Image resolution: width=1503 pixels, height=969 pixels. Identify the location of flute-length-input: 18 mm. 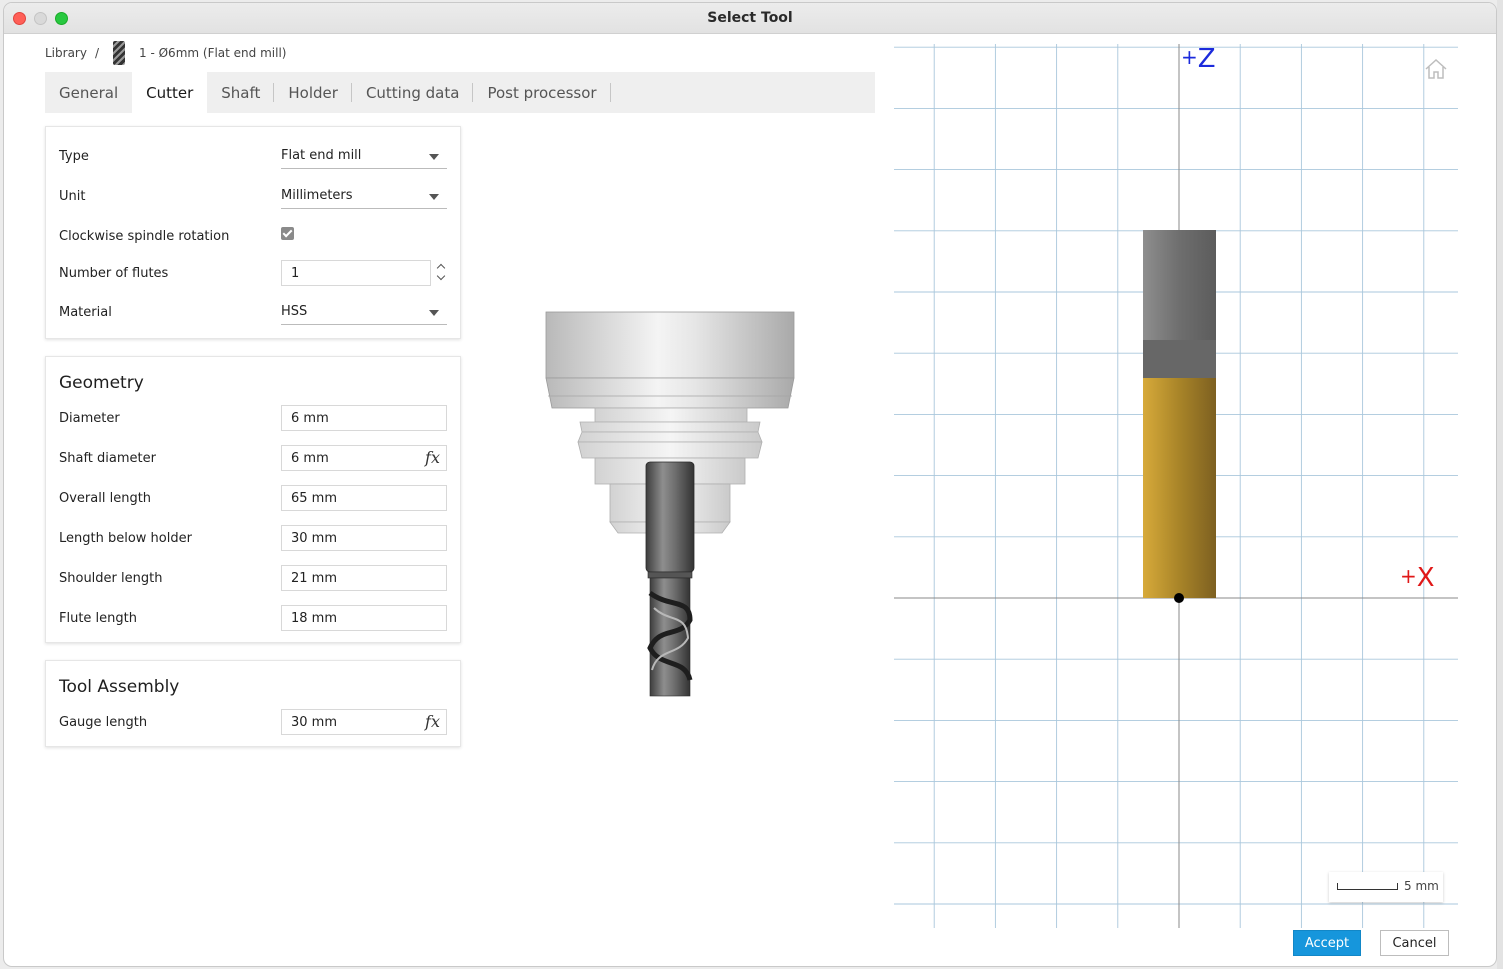
(364, 618).